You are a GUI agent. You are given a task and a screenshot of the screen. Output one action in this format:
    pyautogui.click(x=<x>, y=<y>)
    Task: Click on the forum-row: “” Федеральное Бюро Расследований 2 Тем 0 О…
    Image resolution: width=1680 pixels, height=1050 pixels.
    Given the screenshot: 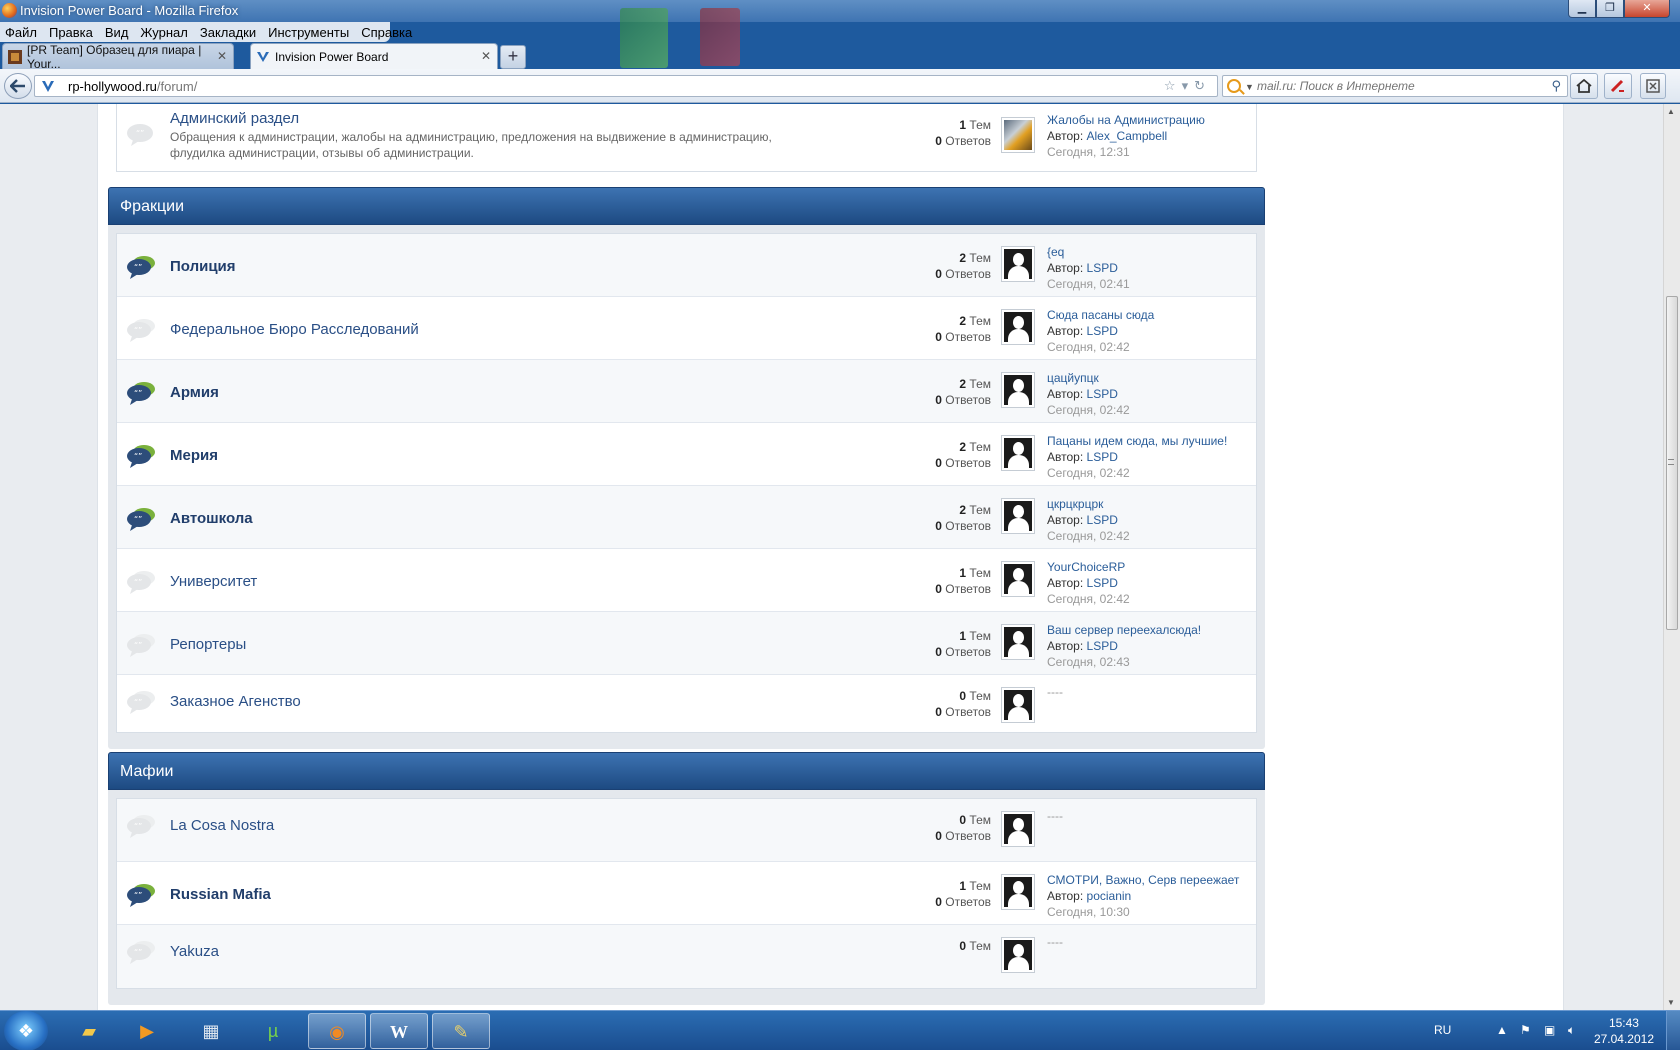 What is the action you would take?
    pyautogui.click(x=686, y=328)
    